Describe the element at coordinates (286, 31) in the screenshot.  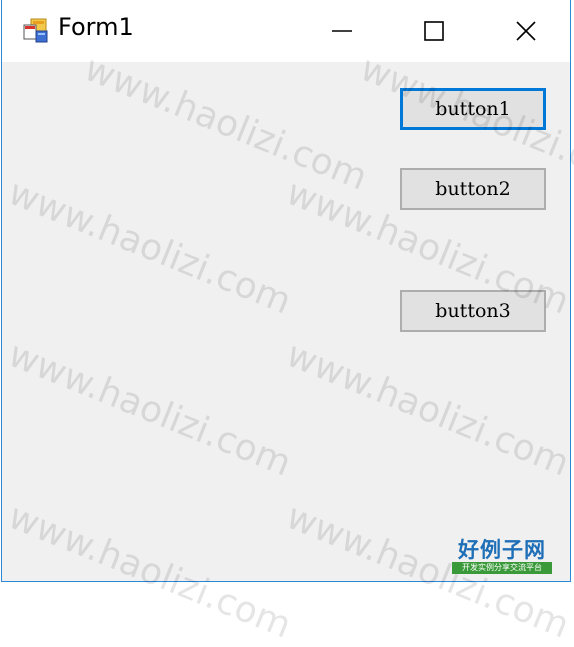
I see `title-bar: Form1` at that location.